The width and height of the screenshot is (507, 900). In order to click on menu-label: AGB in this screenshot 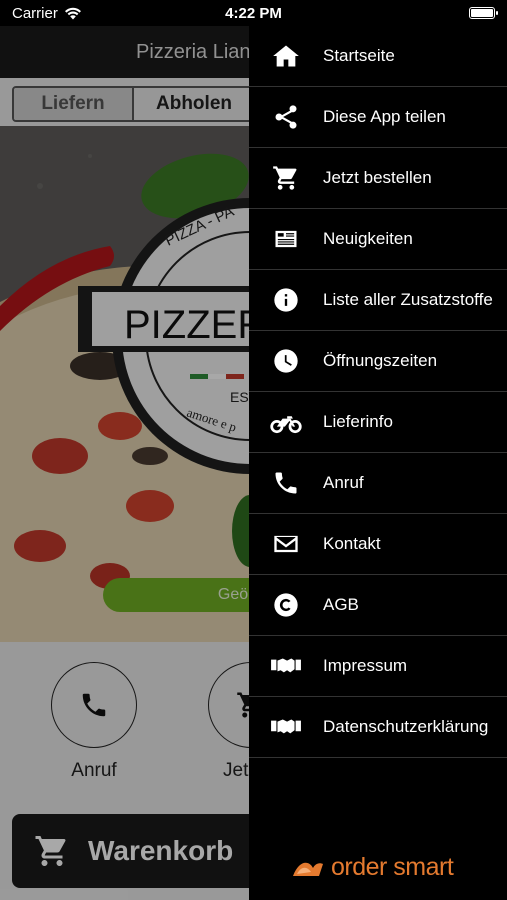, I will do `click(341, 604)`.